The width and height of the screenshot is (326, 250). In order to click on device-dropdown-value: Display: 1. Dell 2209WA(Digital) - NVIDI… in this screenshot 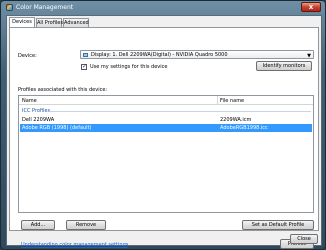, I will do `click(159, 55)`.